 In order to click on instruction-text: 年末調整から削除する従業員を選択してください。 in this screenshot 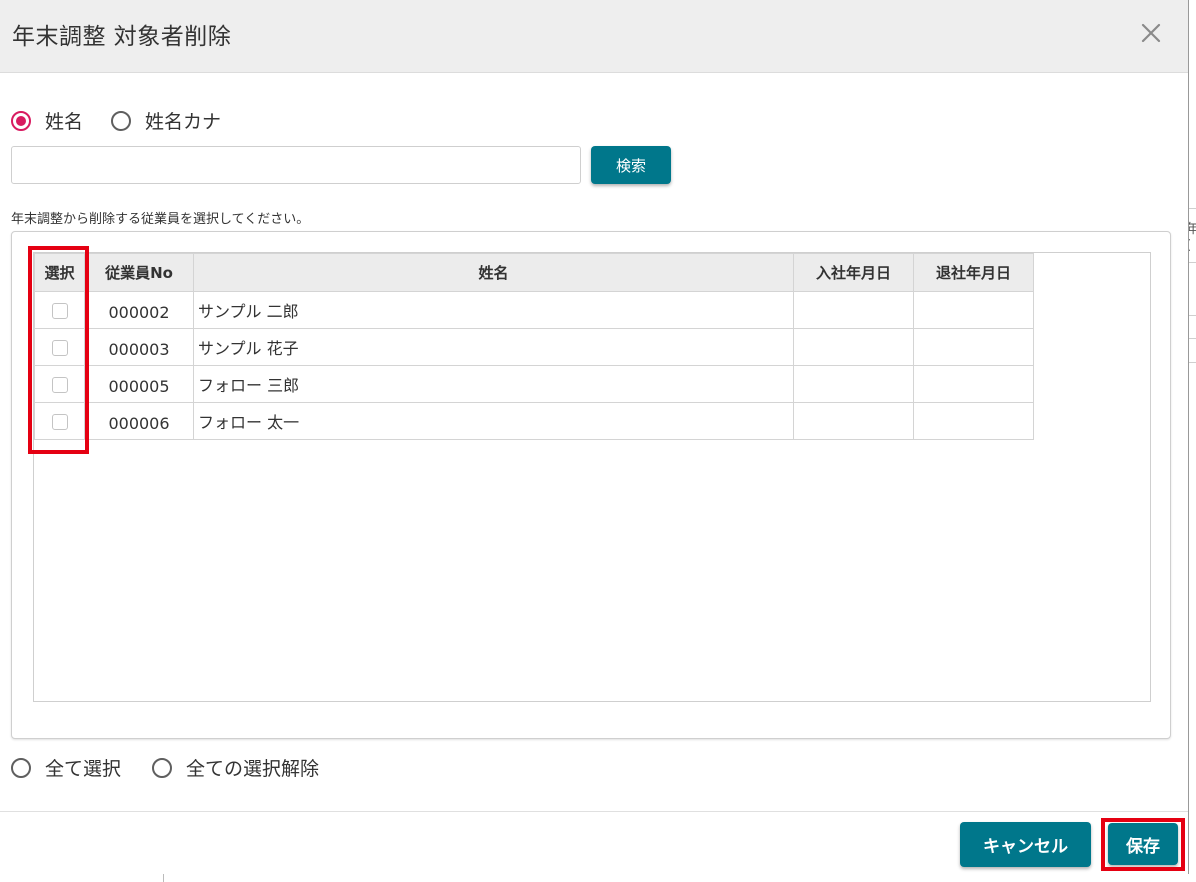, I will do `click(160, 219)`.